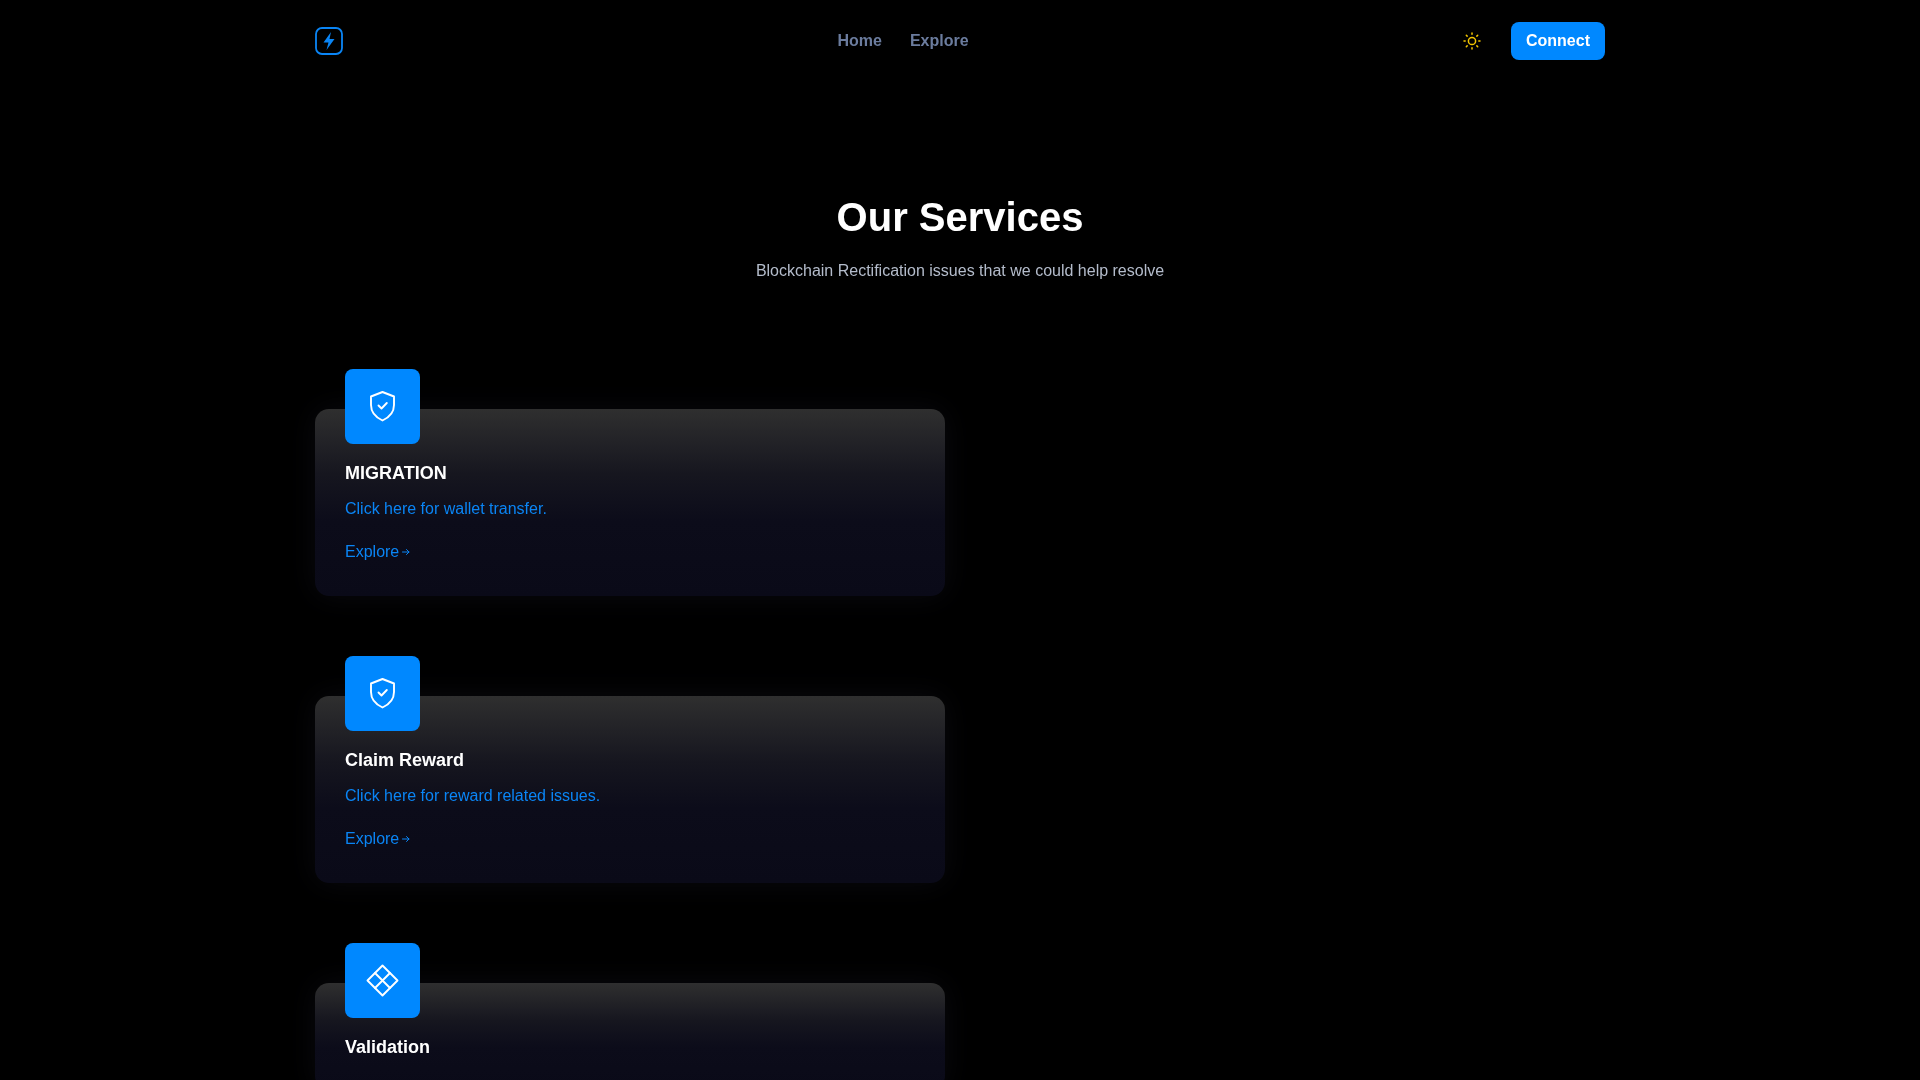 This screenshot has width=1920, height=1080. What do you see at coordinates (1472, 41) in the screenshot?
I see `sun-icon` at bounding box center [1472, 41].